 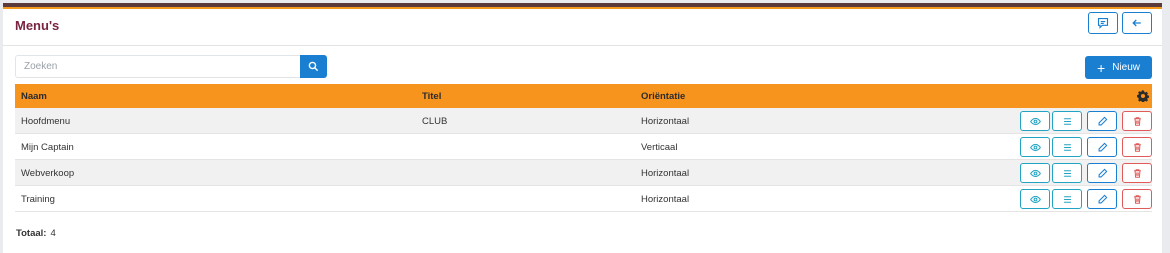 What do you see at coordinates (663, 96) in the screenshot?
I see `column-header-orientatie: Oriëntatie` at bounding box center [663, 96].